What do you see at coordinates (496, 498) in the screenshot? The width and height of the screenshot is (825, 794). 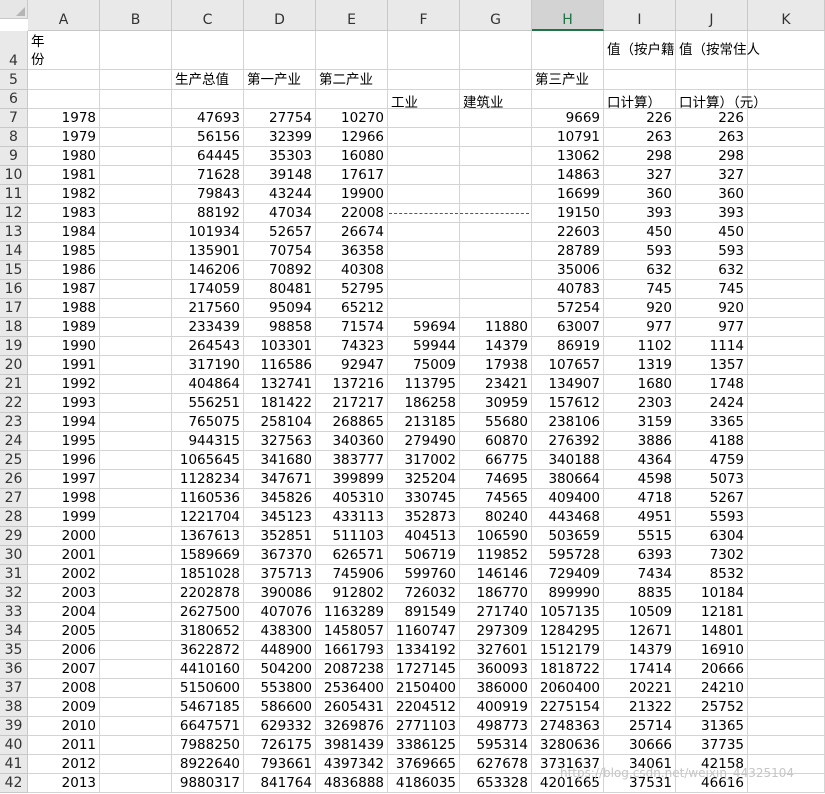 I see `cell: 74565` at bounding box center [496, 498].